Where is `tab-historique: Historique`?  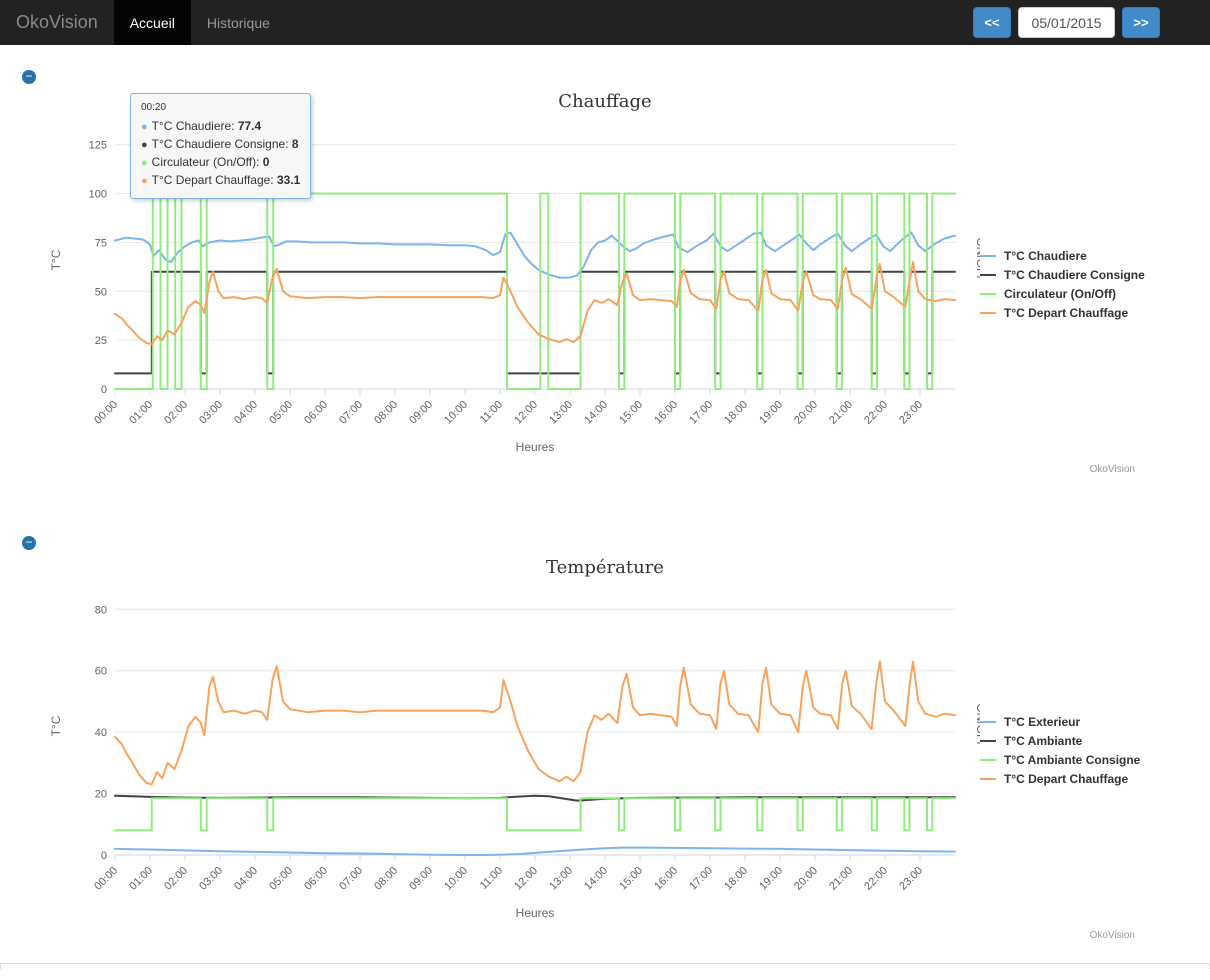 tab-historique: Historique is located at coordinates (238, 22).